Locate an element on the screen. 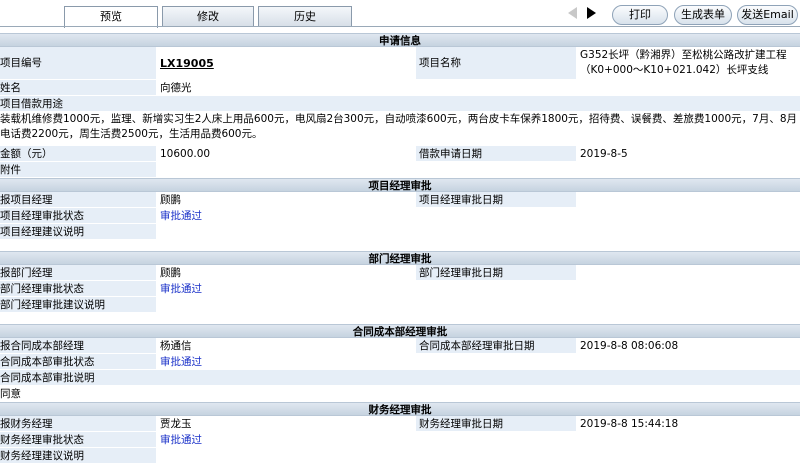  pm-note-value is located at coordinates (478, 232).